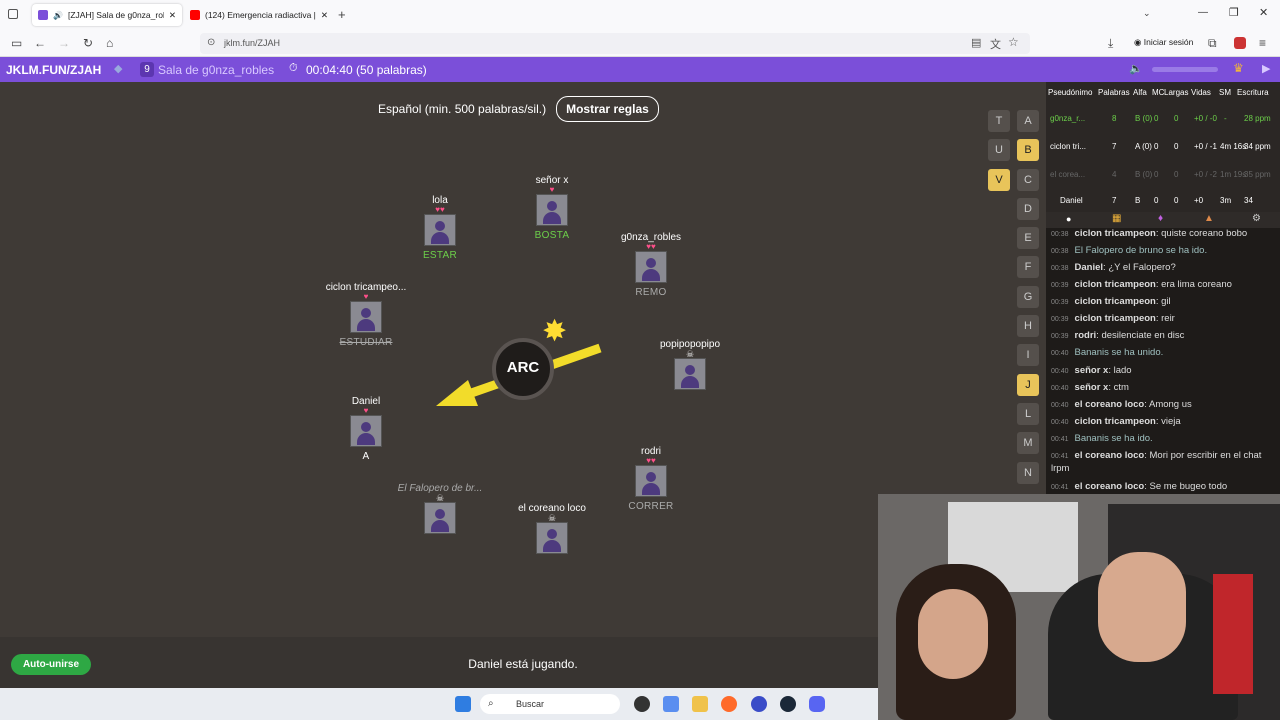 The width and height of the screenshot is (1280, 720). Describe the element at coordinates (1185, 69) in the screenshot. I see `volume-slider` at that location.